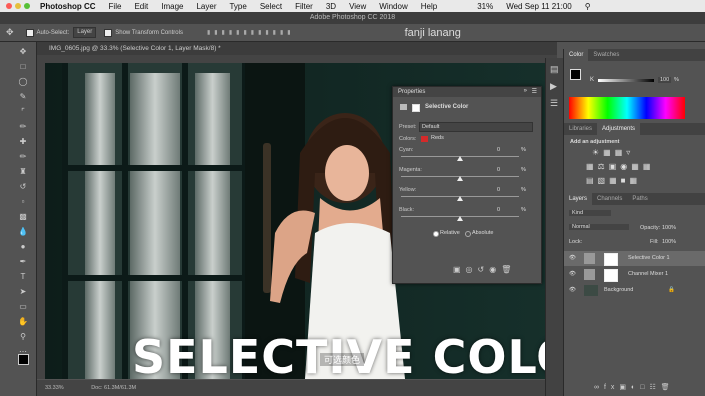 This screenshot has height=396, width=705. What do you see at coordinates (23, 157) in the screenshot?
I see `brush-tool-icon: ✏` at bounding box center [23, 157].